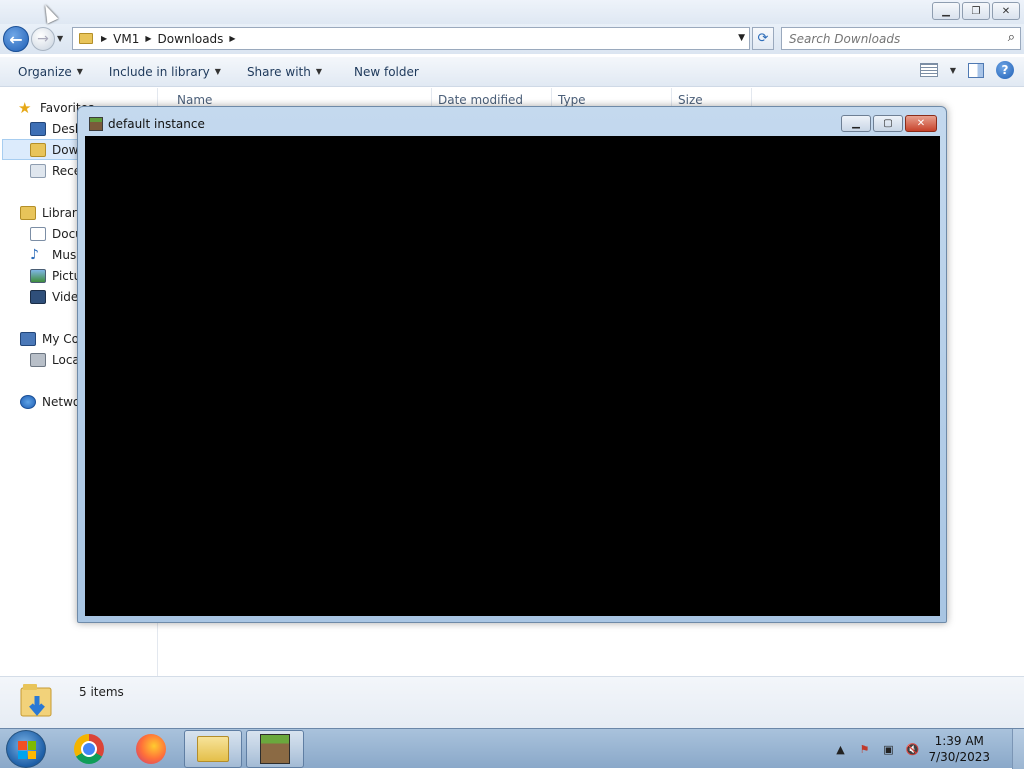 The image size is (1024, 769). What do you see at coordinates (976, 11) in the screenshot?
I see `restore-button: ❐` at bounding box center [976, 11].